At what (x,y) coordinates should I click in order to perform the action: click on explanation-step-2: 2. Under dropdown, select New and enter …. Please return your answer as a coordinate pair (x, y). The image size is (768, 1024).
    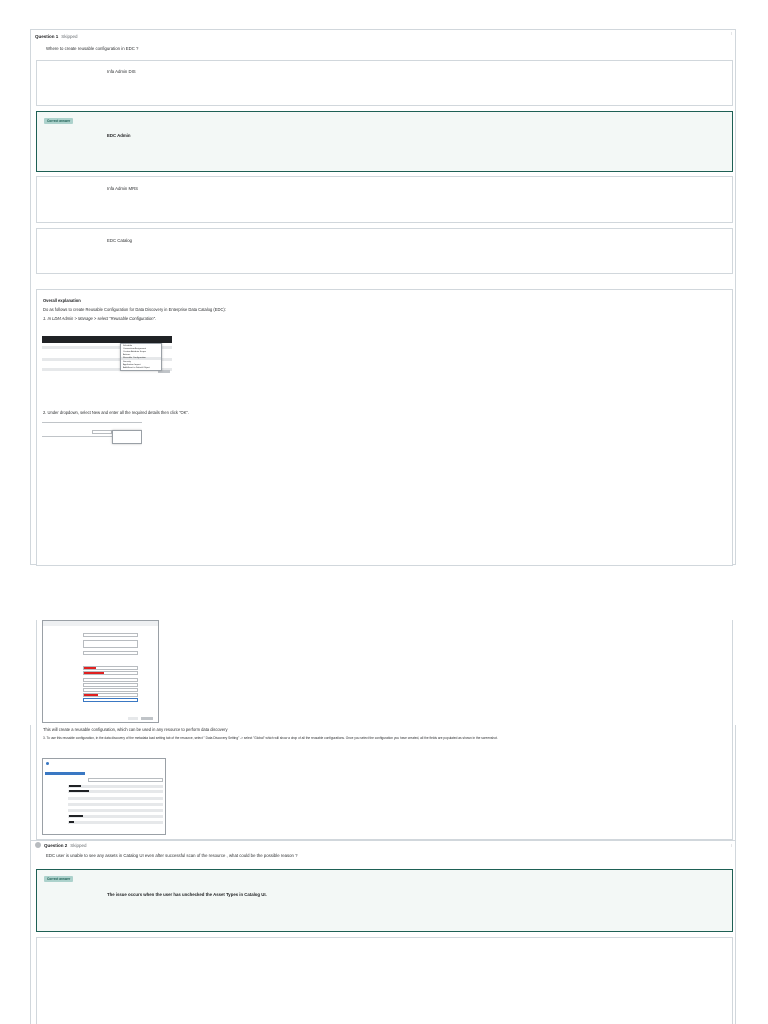
    Looking at the image, I should click on (116, 412).